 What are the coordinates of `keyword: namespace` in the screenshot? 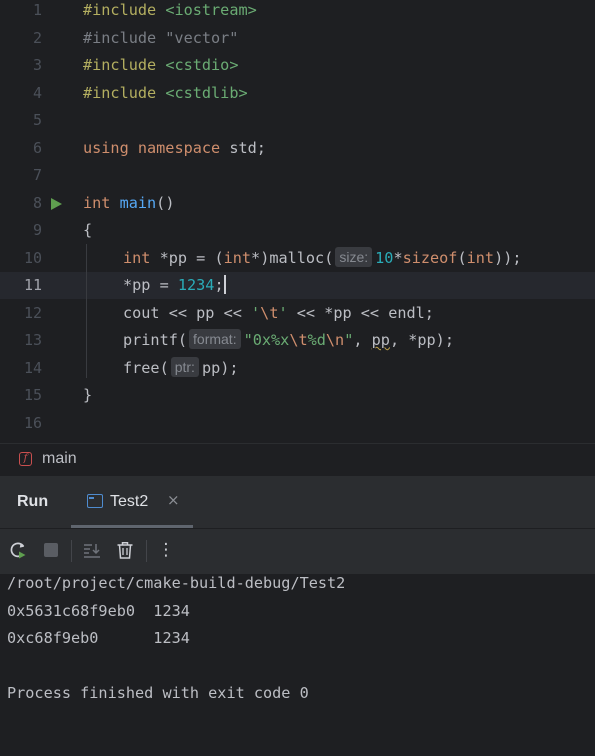 It's located at (179, 147).